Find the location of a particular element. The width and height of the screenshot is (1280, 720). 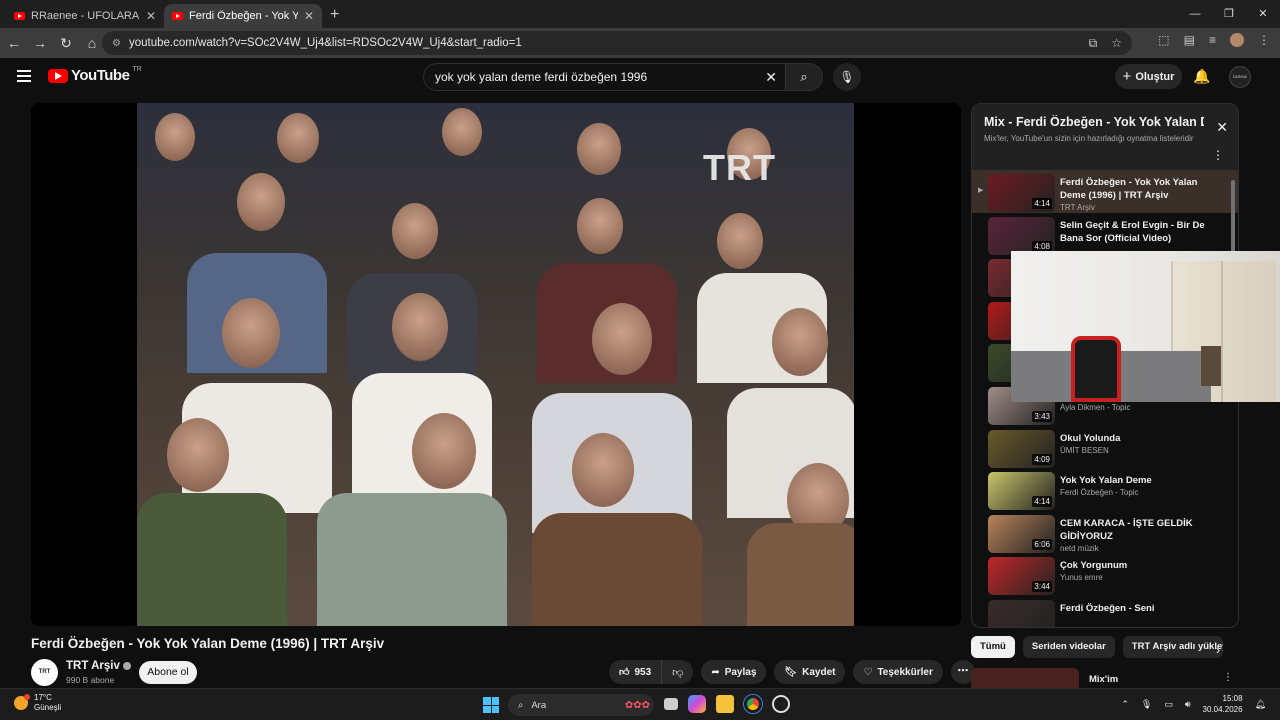

playlist-scrollbar is located at coordinates (1233, 220).